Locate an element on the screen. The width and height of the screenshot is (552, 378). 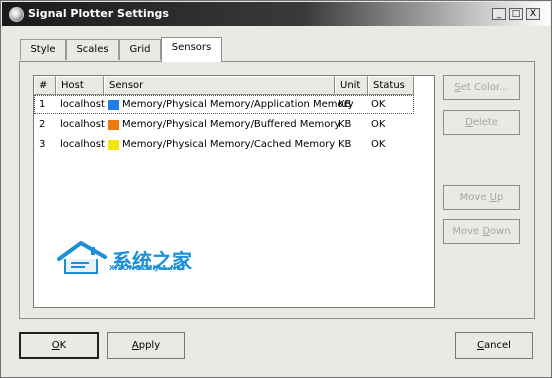
delete-button: Delete is located at coordinates (481, 122).